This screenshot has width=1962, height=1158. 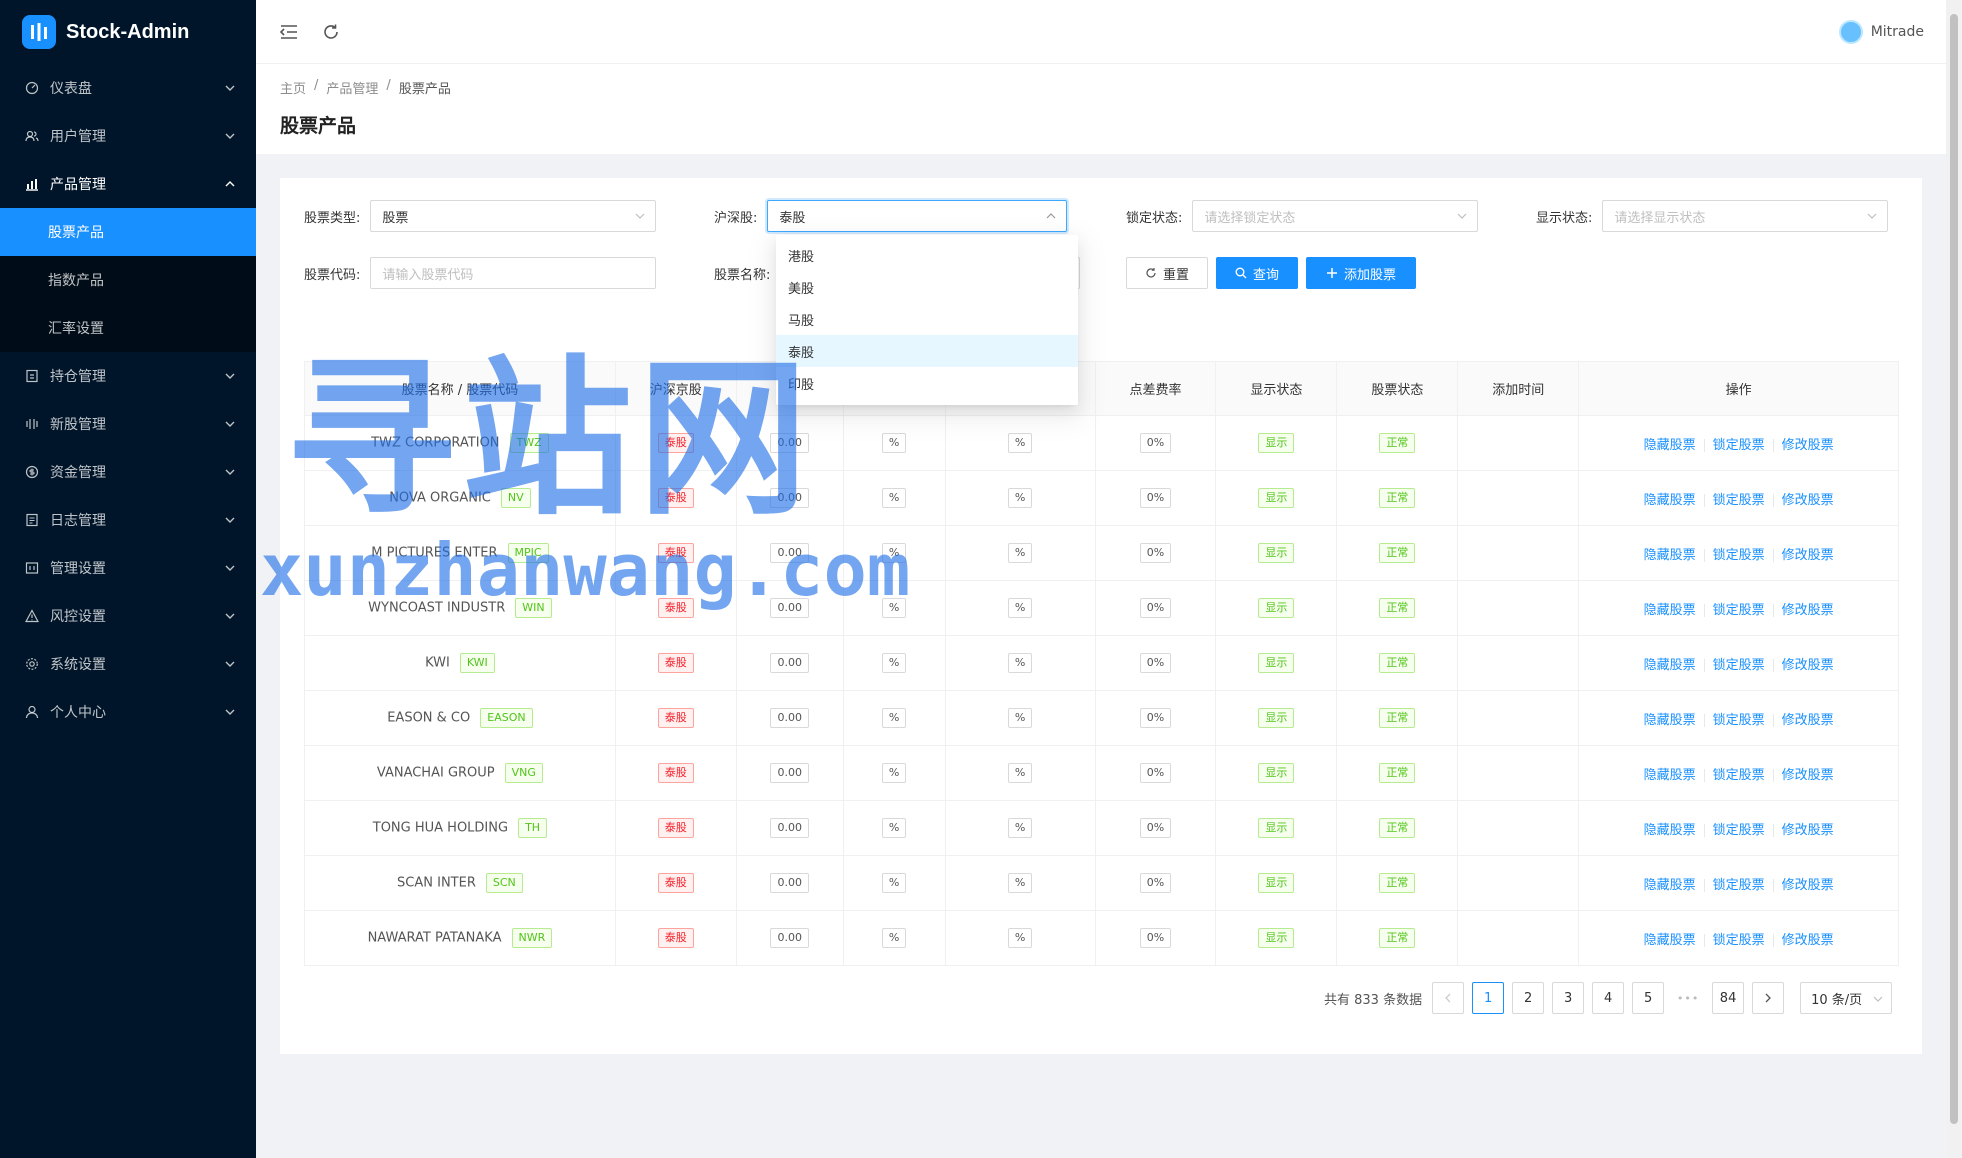 I want to click on breadcrumb-product: 产品管理, so click(x=352, y=87).